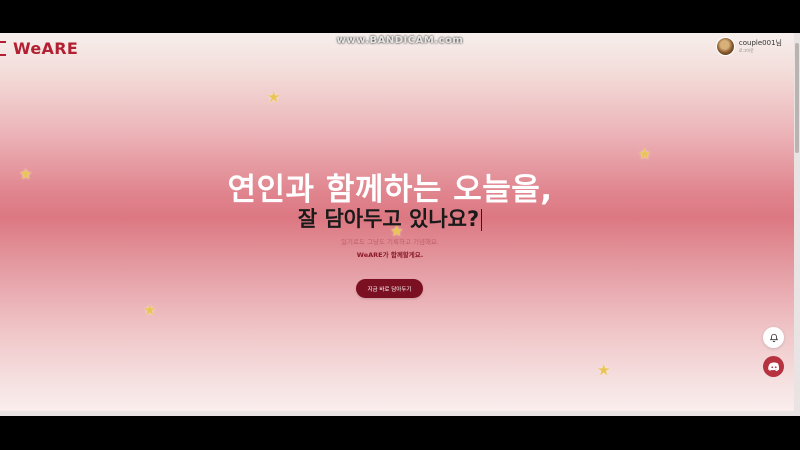 This screenshot has width=800, height=450. I want to click on discord-icon, so click(773, 366).